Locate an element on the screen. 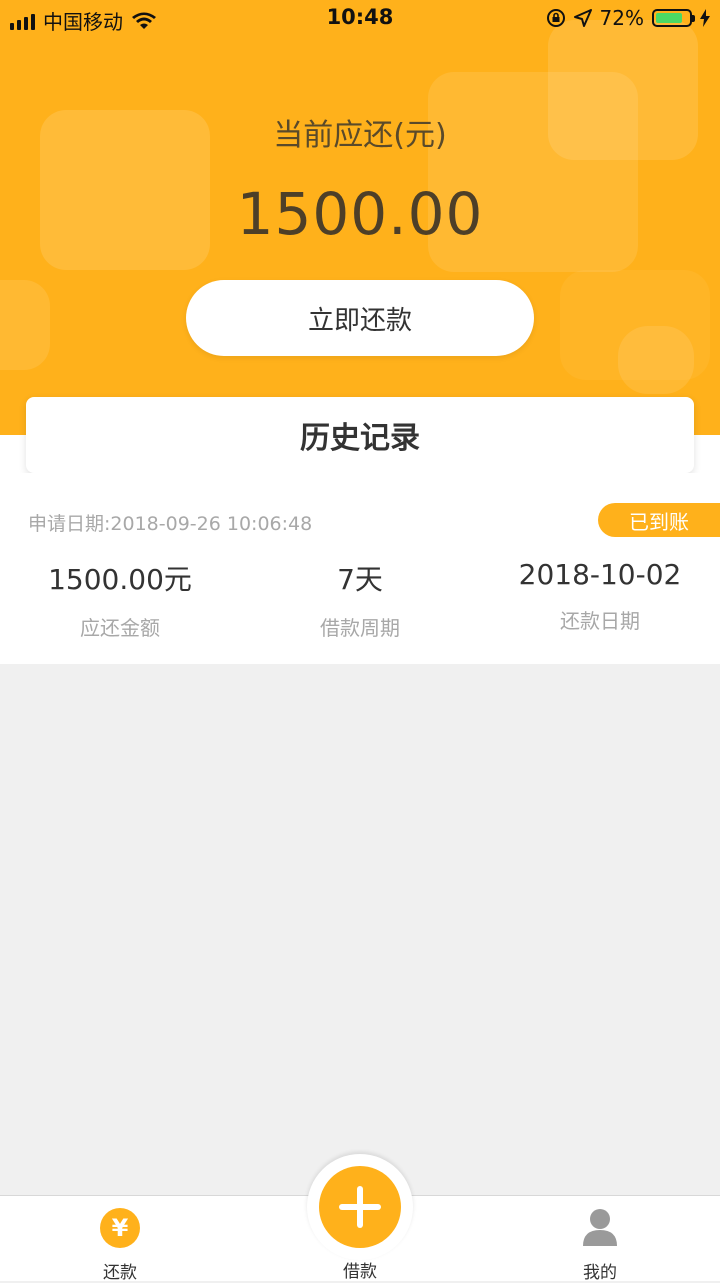  tab-borrow is located at coordinates (360, 1207).